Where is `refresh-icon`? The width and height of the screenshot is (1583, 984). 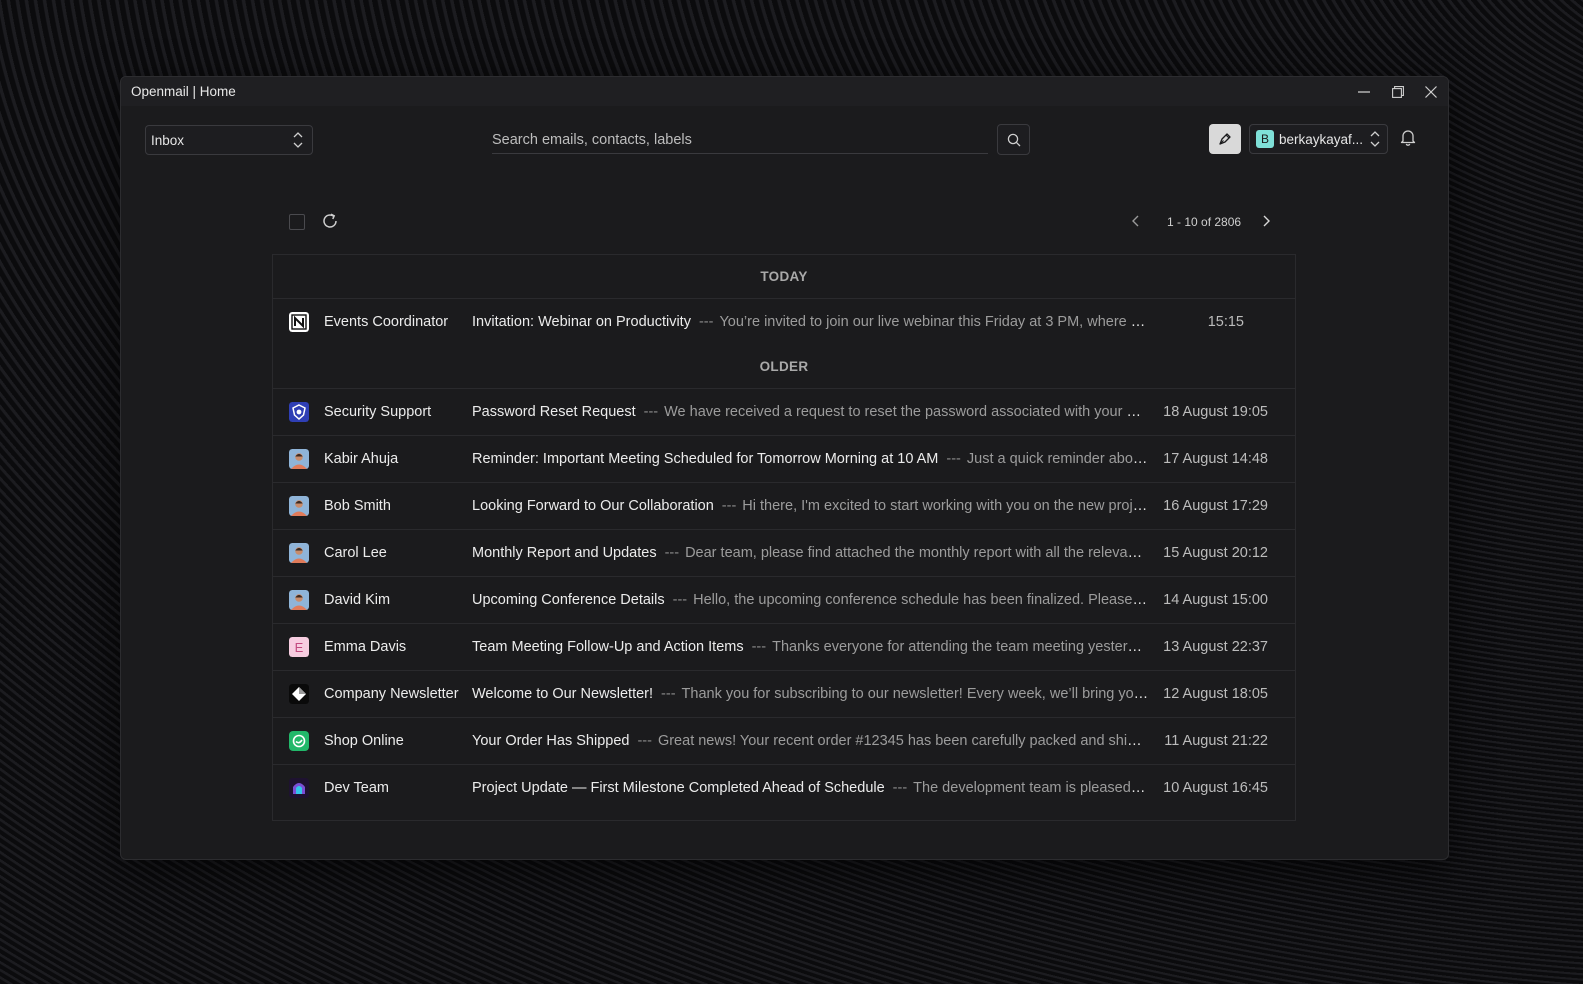
refresh-icon is located at coordinates (330, 220).